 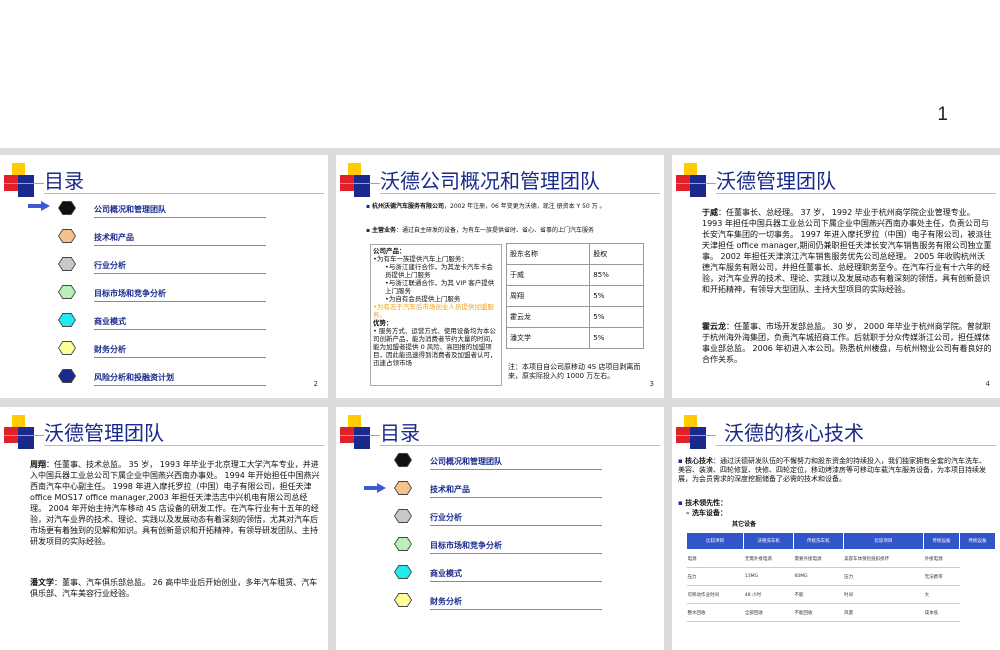 I want to click on tech-lead-heading: ▪ 技术领先性：, so click(x=703, y=503).